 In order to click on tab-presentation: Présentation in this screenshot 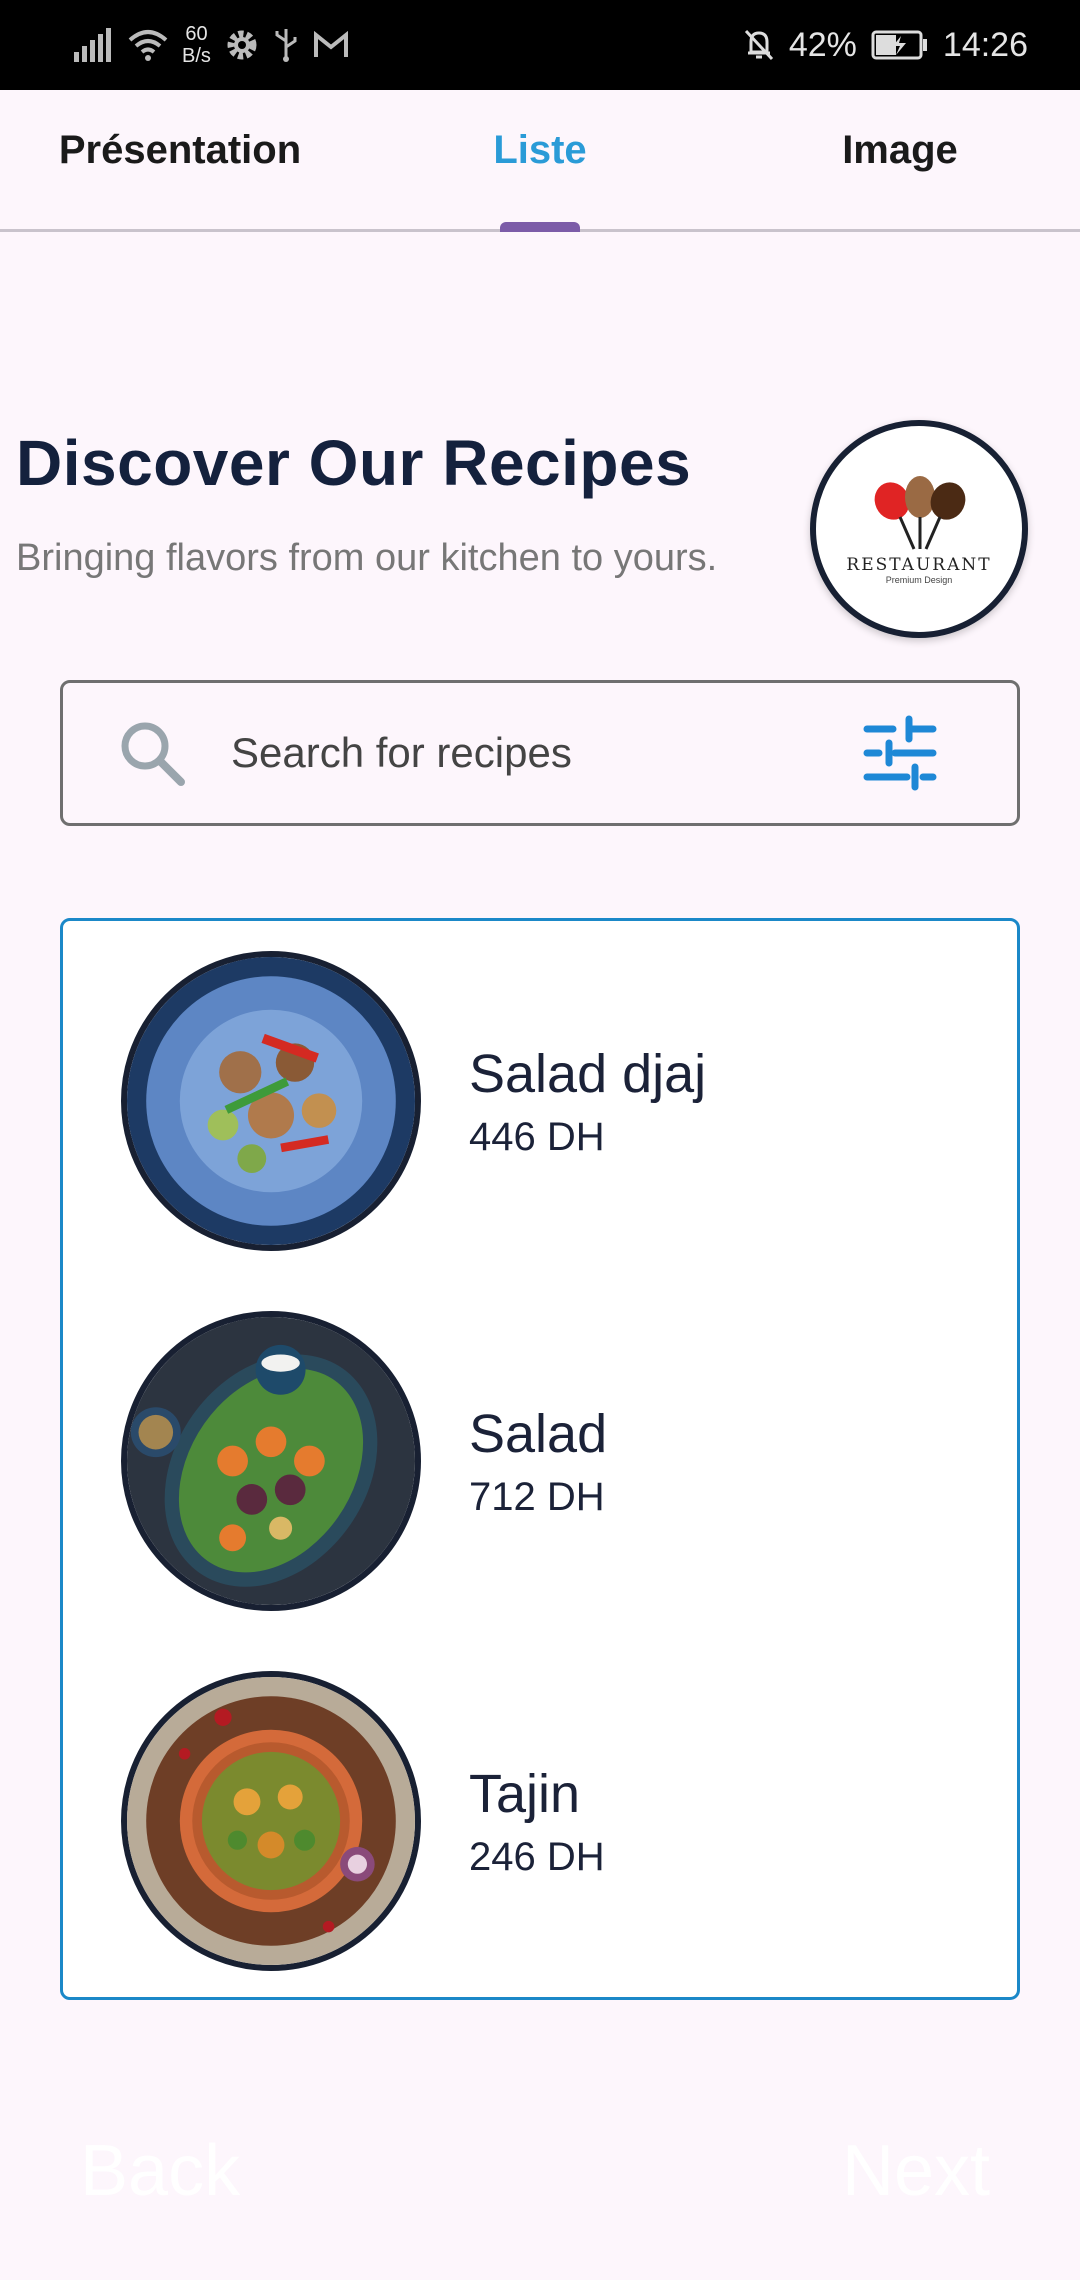, I will do `click(180, 159)`.